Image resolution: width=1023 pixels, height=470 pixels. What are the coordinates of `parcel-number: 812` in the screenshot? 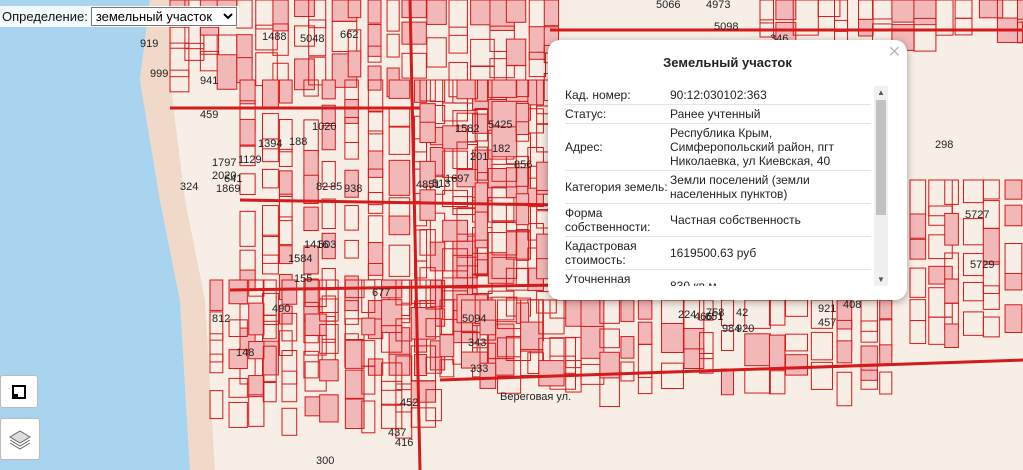 It's located at (221, 319).